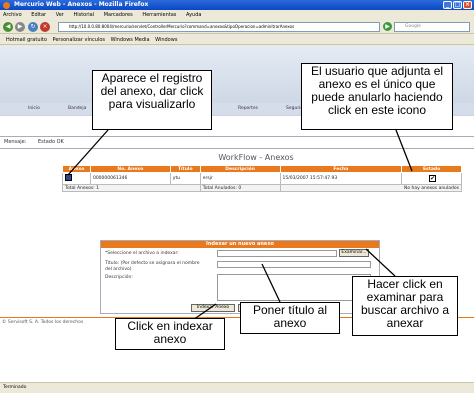  I want to click on callout-indexar: Click en indexar anexo, so click(170, 334).